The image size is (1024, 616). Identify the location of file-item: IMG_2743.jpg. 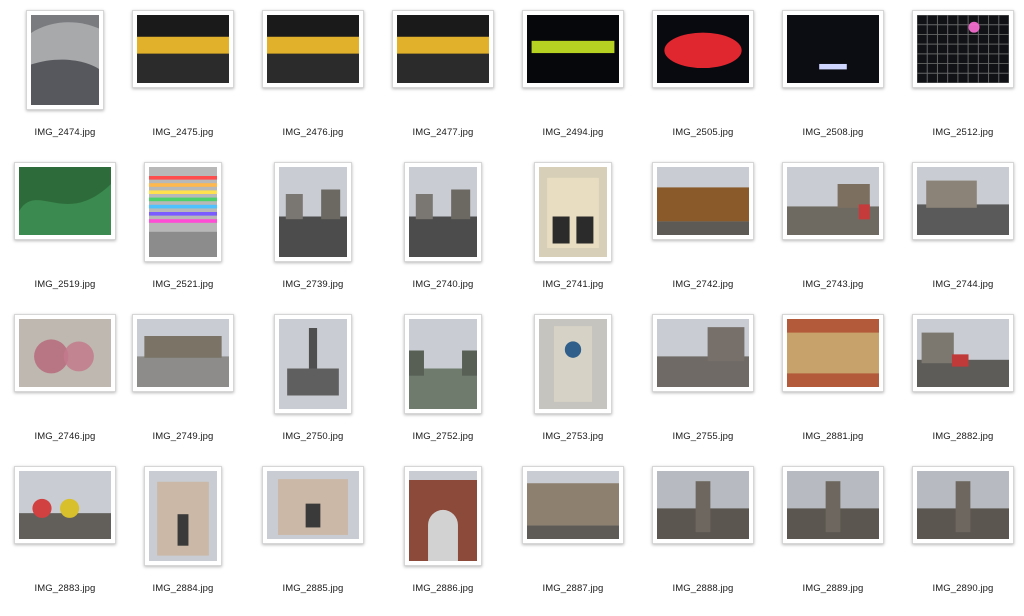
(833, 237).